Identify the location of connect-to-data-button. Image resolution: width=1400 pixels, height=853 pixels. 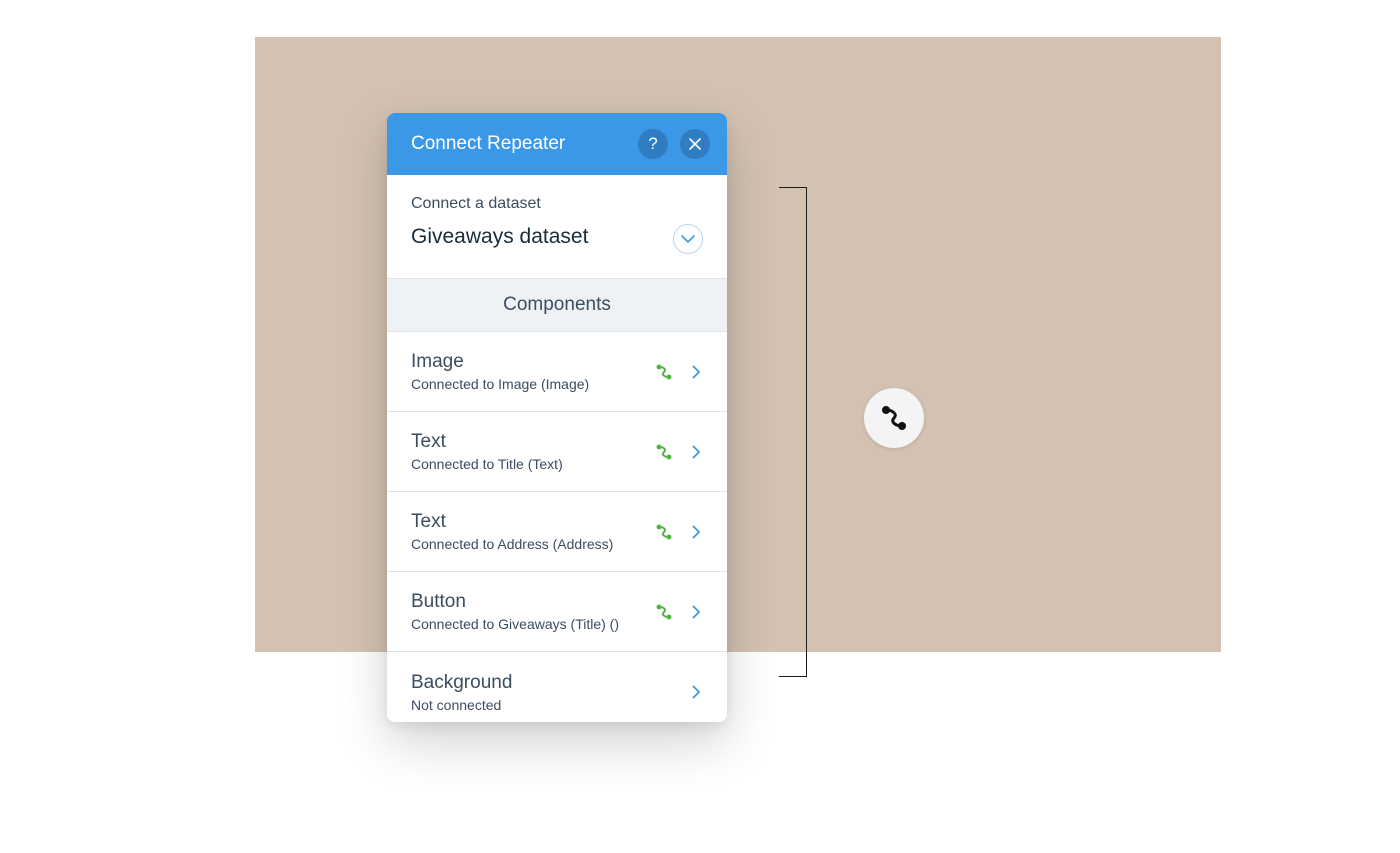
(894, 418).